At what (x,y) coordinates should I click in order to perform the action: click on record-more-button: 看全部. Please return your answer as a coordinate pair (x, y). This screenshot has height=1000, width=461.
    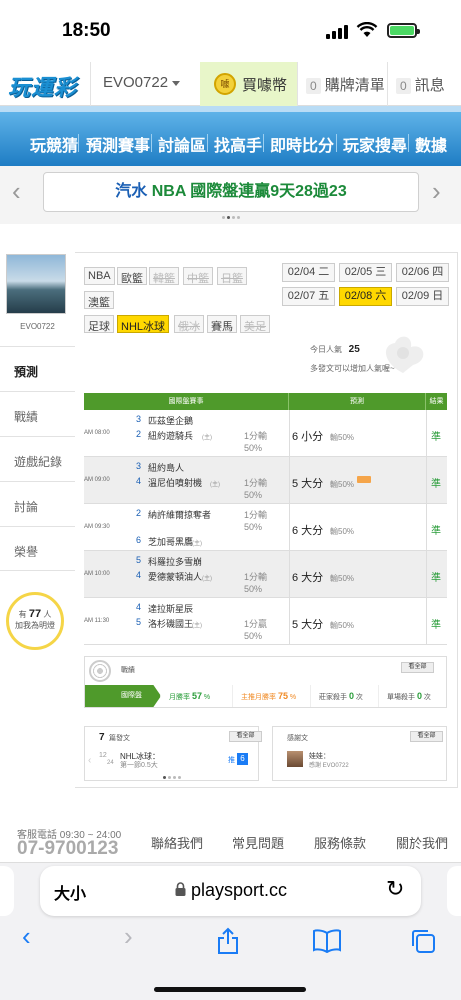
    Looking at the image, I should click on (417, 667).